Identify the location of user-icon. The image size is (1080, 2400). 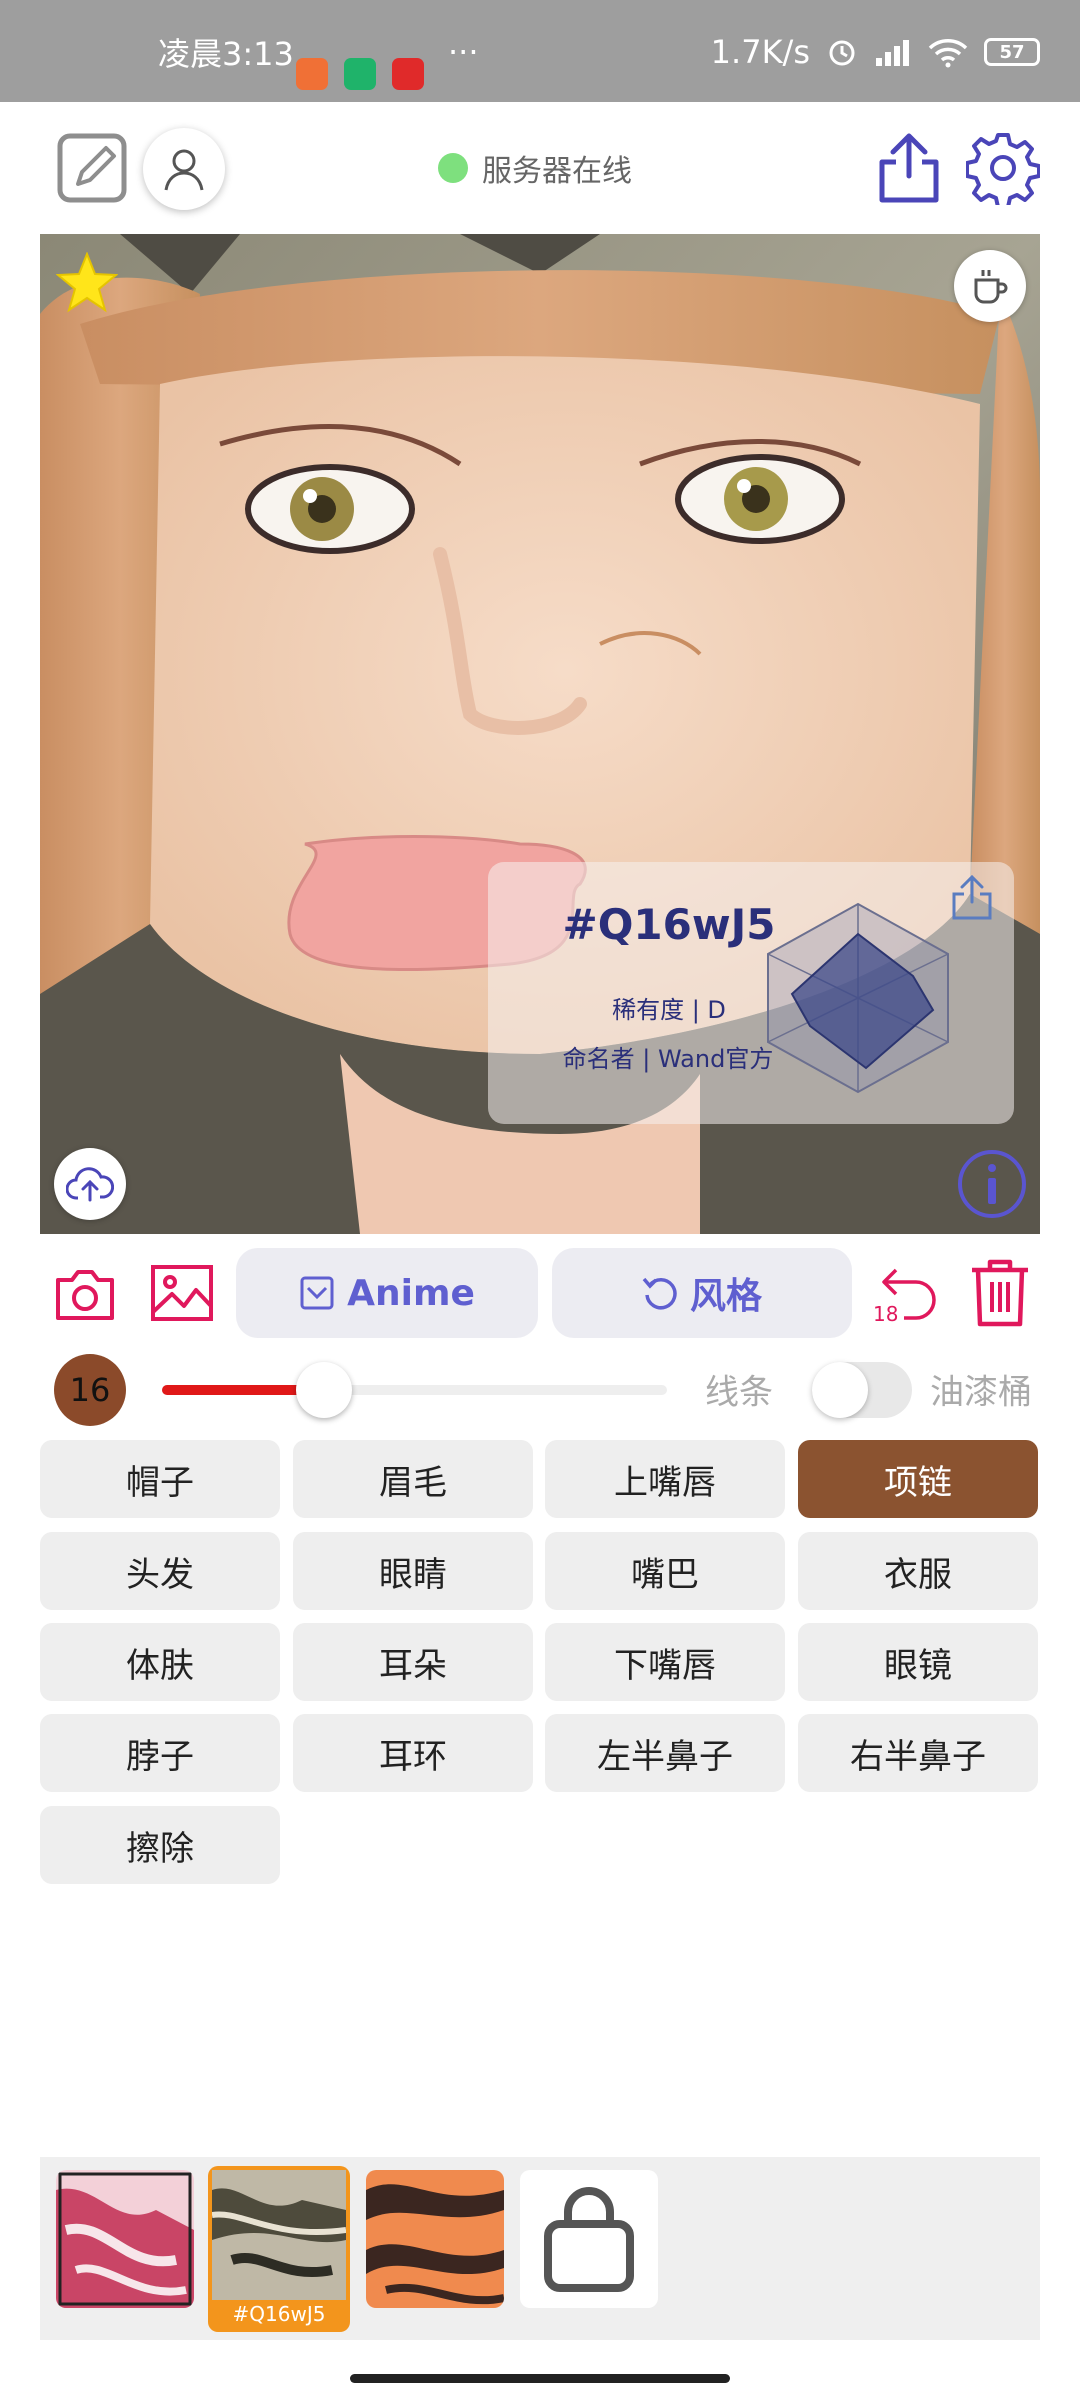
(184, 170).